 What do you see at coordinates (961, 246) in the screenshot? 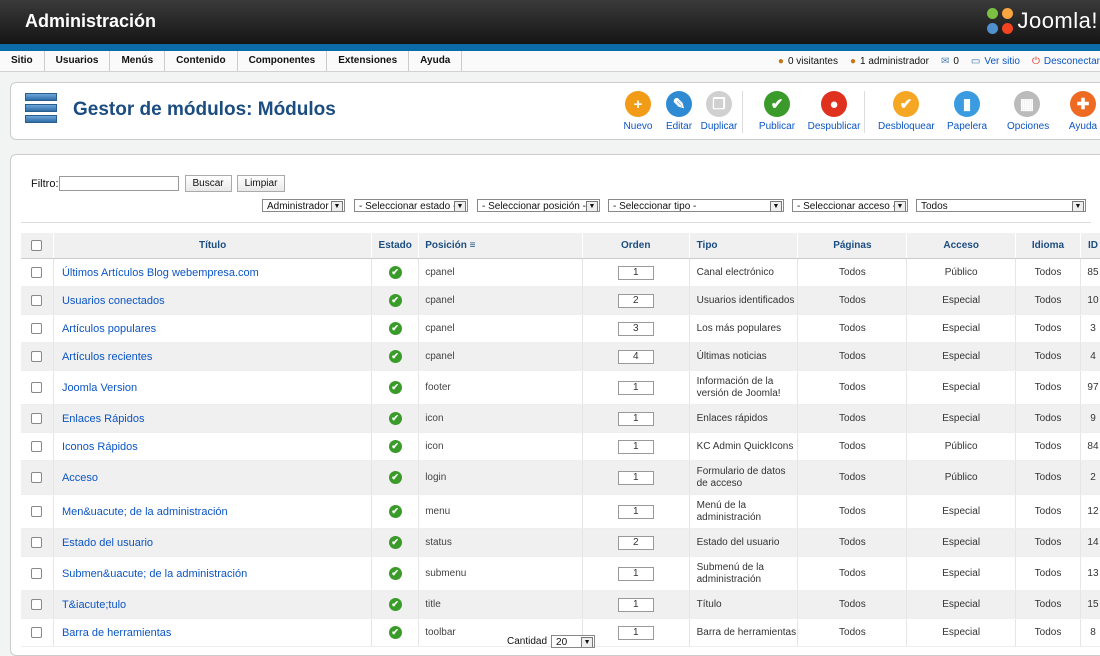
I see `col-access: Acceso` at bounding box center [961, 246].